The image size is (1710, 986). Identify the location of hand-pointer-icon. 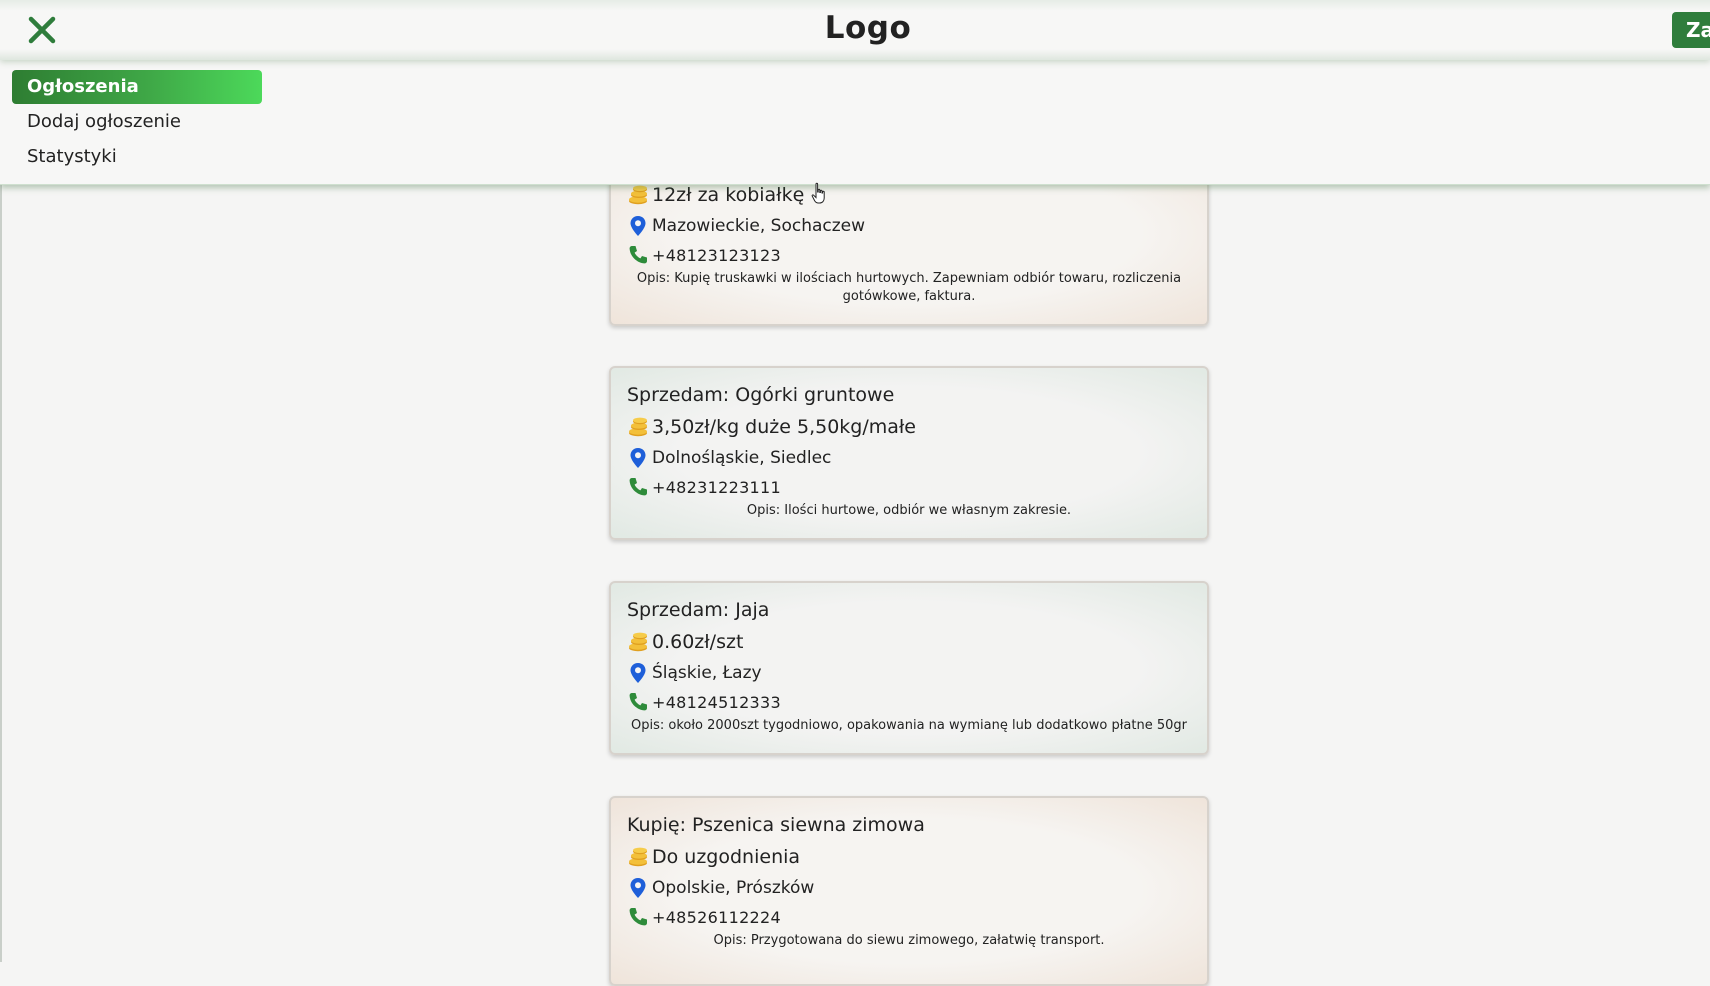
(818, 193).